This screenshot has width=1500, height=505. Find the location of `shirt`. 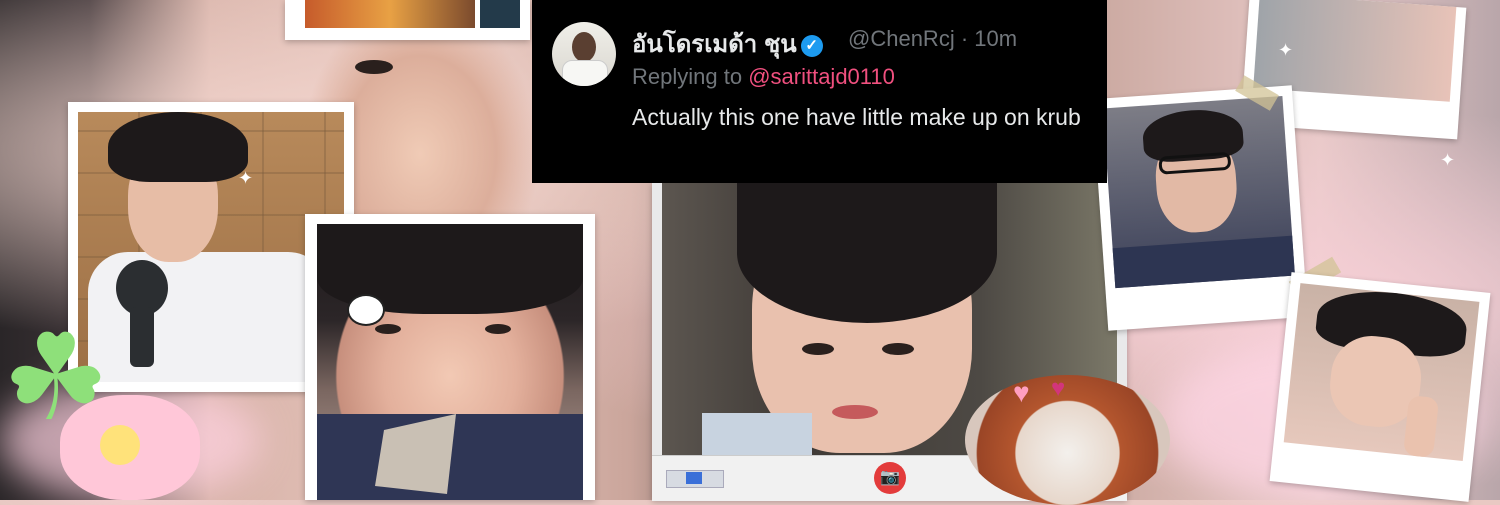

shirt is located at coordinates (757, 434).